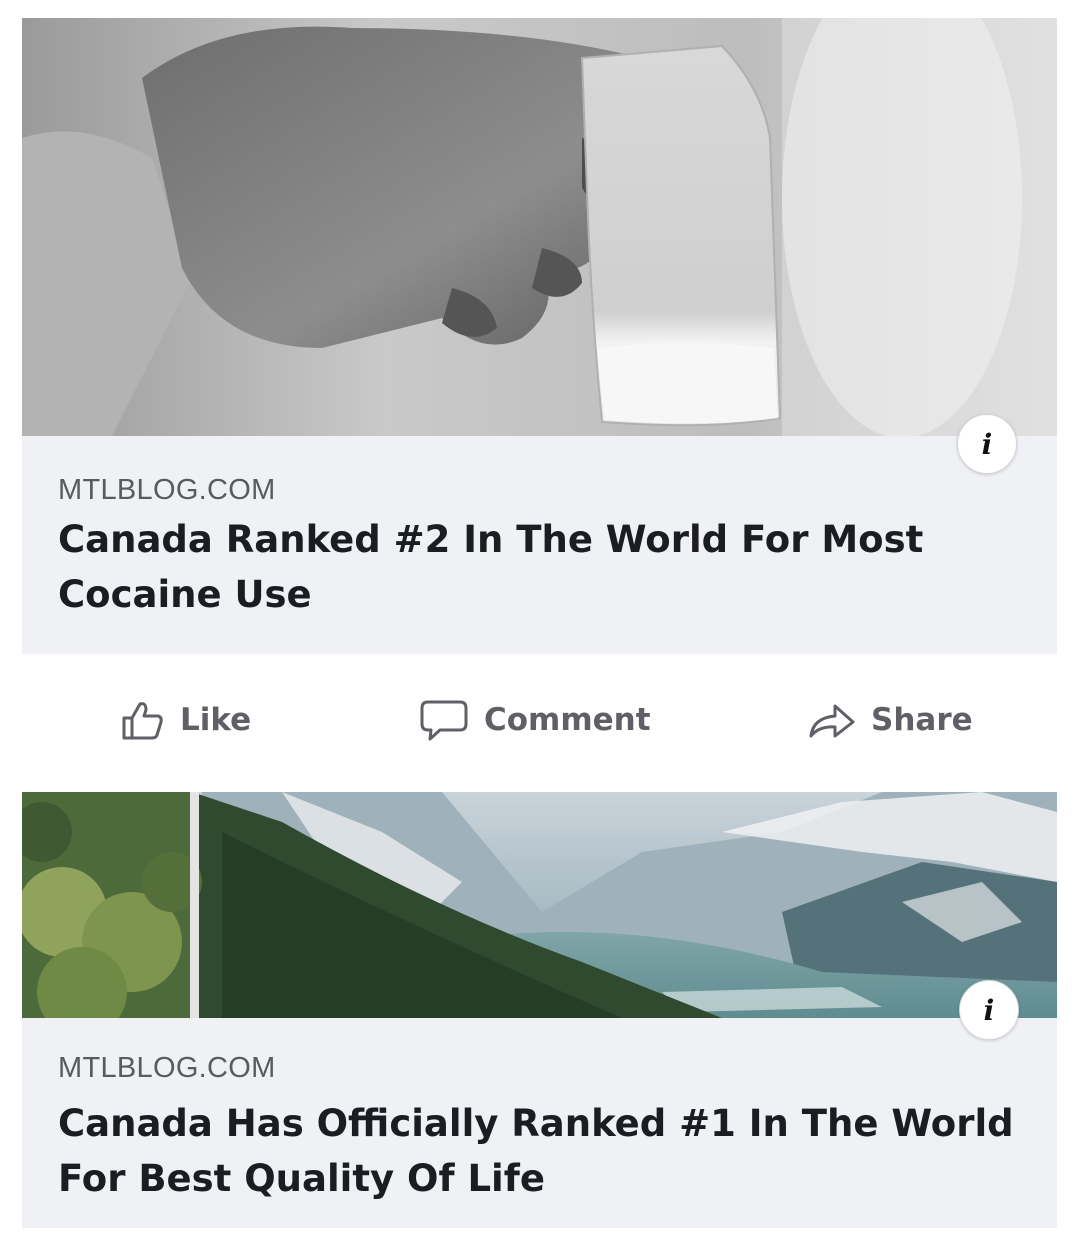 This screenshot has width=1080, height=1245. I want to click on comment-icon, so click(444, 720).